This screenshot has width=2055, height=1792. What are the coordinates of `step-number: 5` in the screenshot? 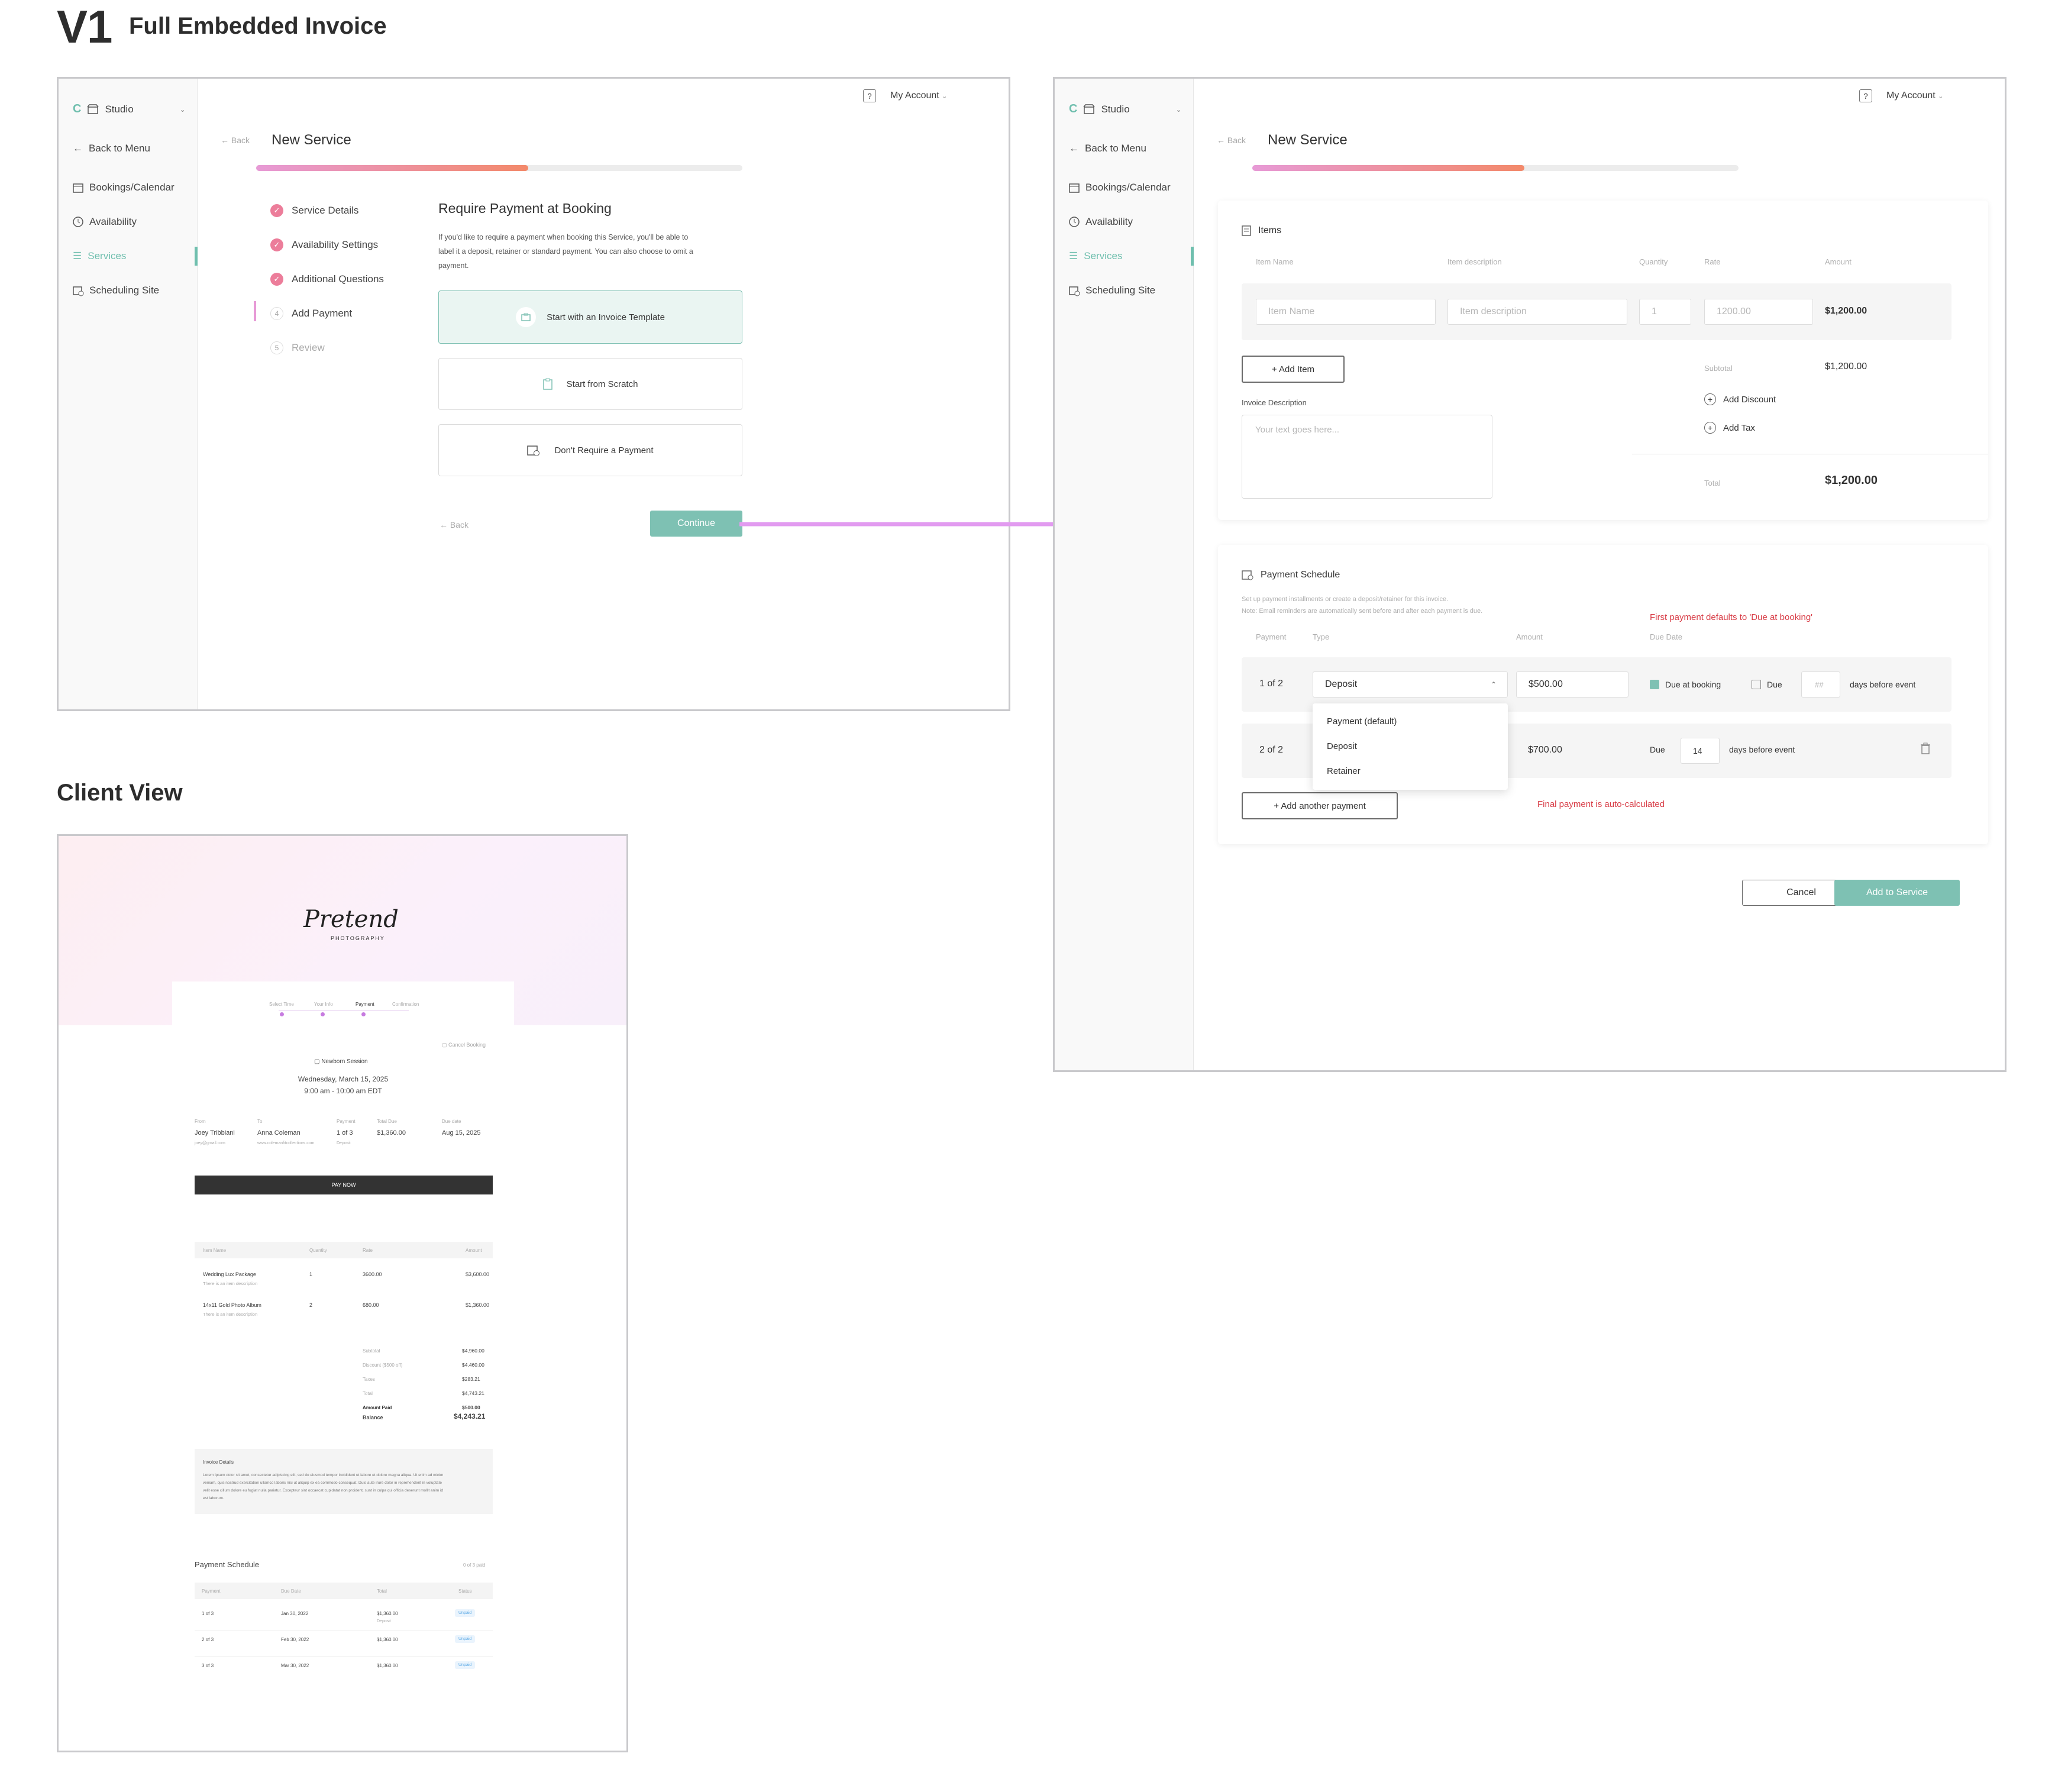 It's located at (277, 347).